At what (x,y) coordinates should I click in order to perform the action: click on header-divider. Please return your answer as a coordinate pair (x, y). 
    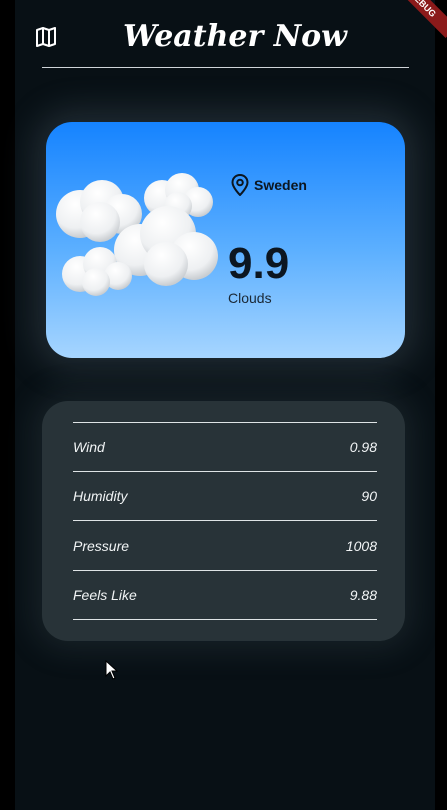
    Looking at the image, I should click on (225, 67).